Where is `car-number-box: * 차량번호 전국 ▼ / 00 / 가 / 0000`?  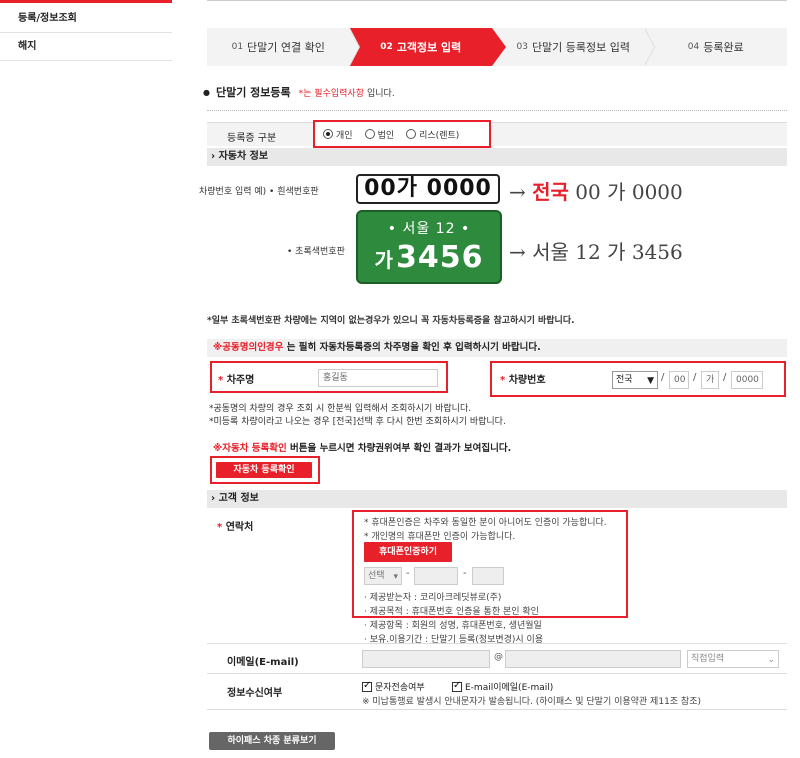 car-number-box: * 차량번호 전국 ▼ / 00 / 가 / 0000 is located at coordinates (638, 379).